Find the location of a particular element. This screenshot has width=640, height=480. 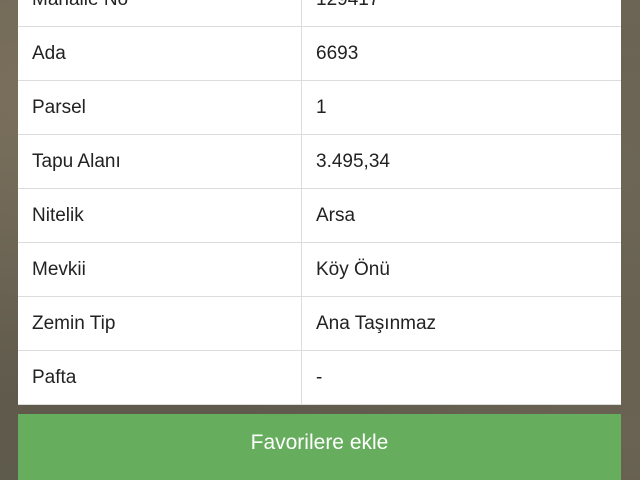

row-value: 1 is located at coordinates (321, 107).